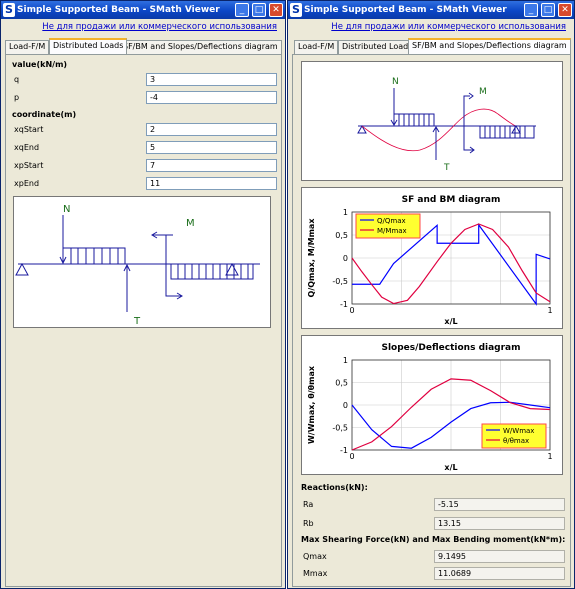 The height and width of the screenshot is (589, 575). What do you see at coordinates (40, 64) in the screenshot?
I see `value-header: value(kN/m)` at bounding box center [40, 64].